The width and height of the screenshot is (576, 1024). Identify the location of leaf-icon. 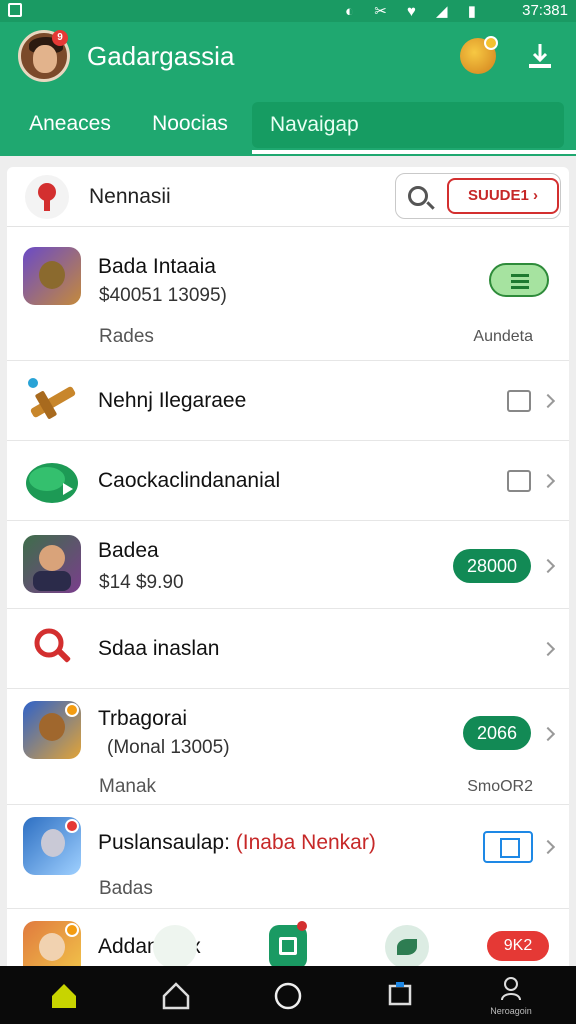
(407, 947).